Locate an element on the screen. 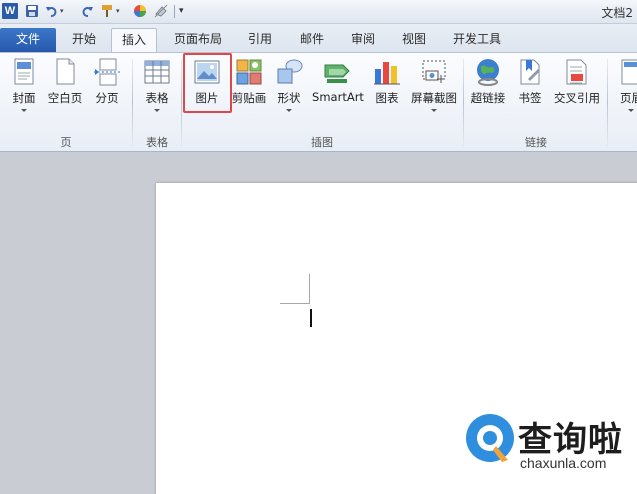 This screenshot has width=637, height=494. tab-review: 审阅 is located at coordinates (363, 40).